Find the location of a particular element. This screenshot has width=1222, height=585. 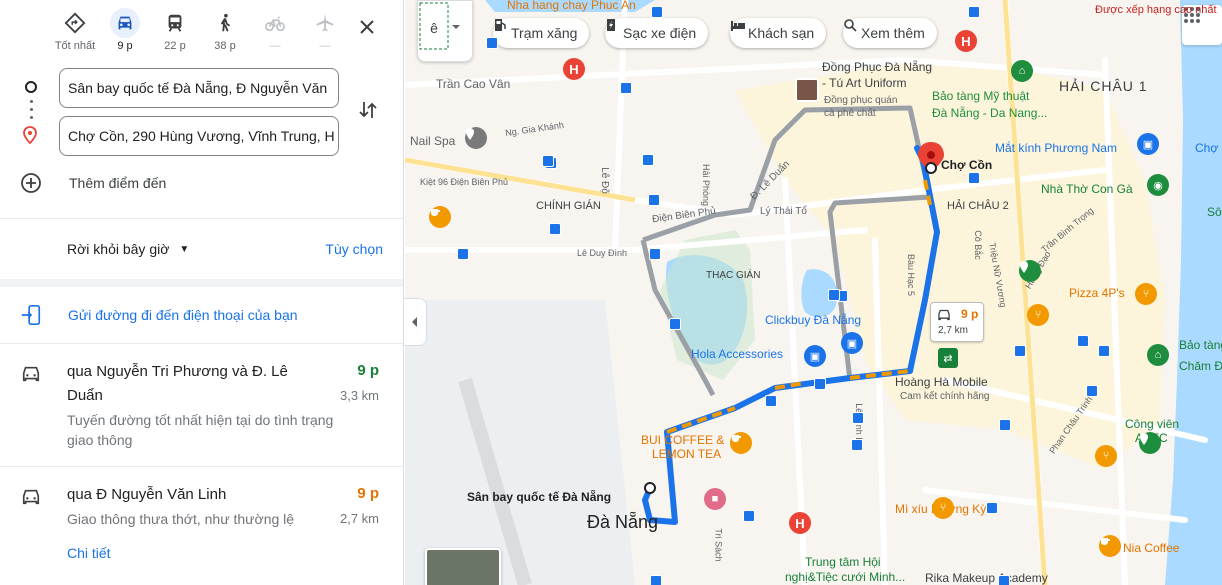

poi-label: Nha hang chay Phuc An is located at coordinates (571, 6).